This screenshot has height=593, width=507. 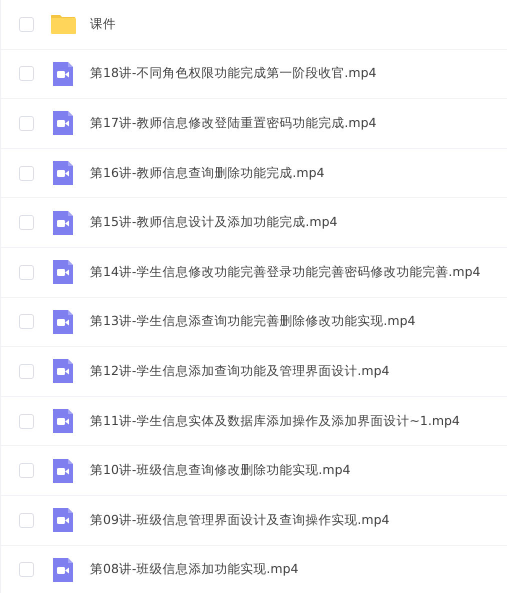 I want to click on file-name: 第16讲-教师信息查询删除功能完成.mp4, so click(x=207, y=173).